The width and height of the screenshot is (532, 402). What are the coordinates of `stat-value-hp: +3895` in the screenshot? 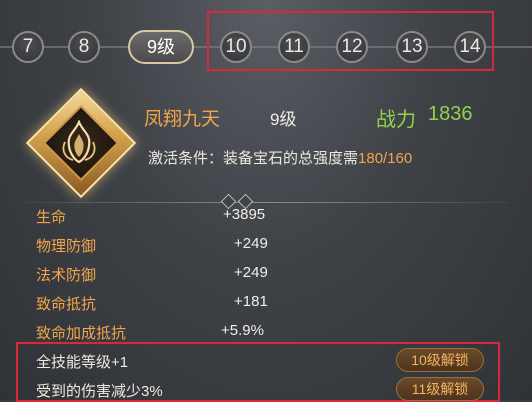 It's located at (244, 214).